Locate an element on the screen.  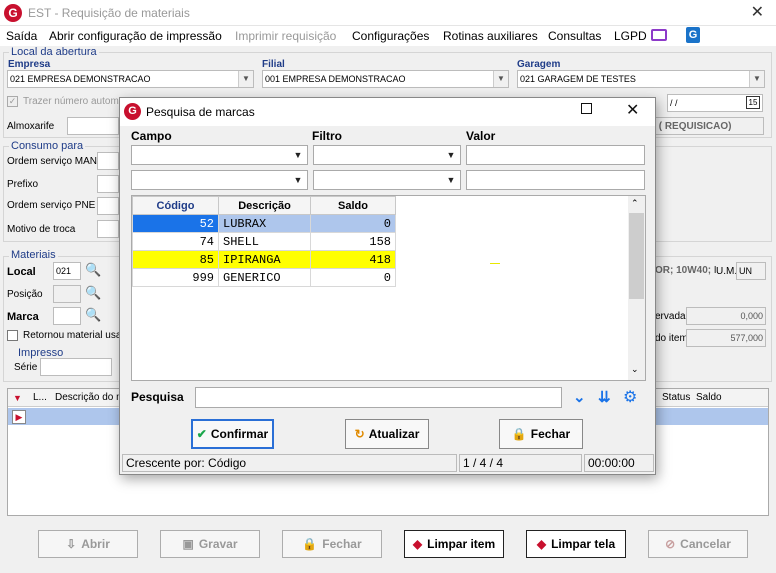
campo-select-2: ▼ is located at coordinates (219, 180).